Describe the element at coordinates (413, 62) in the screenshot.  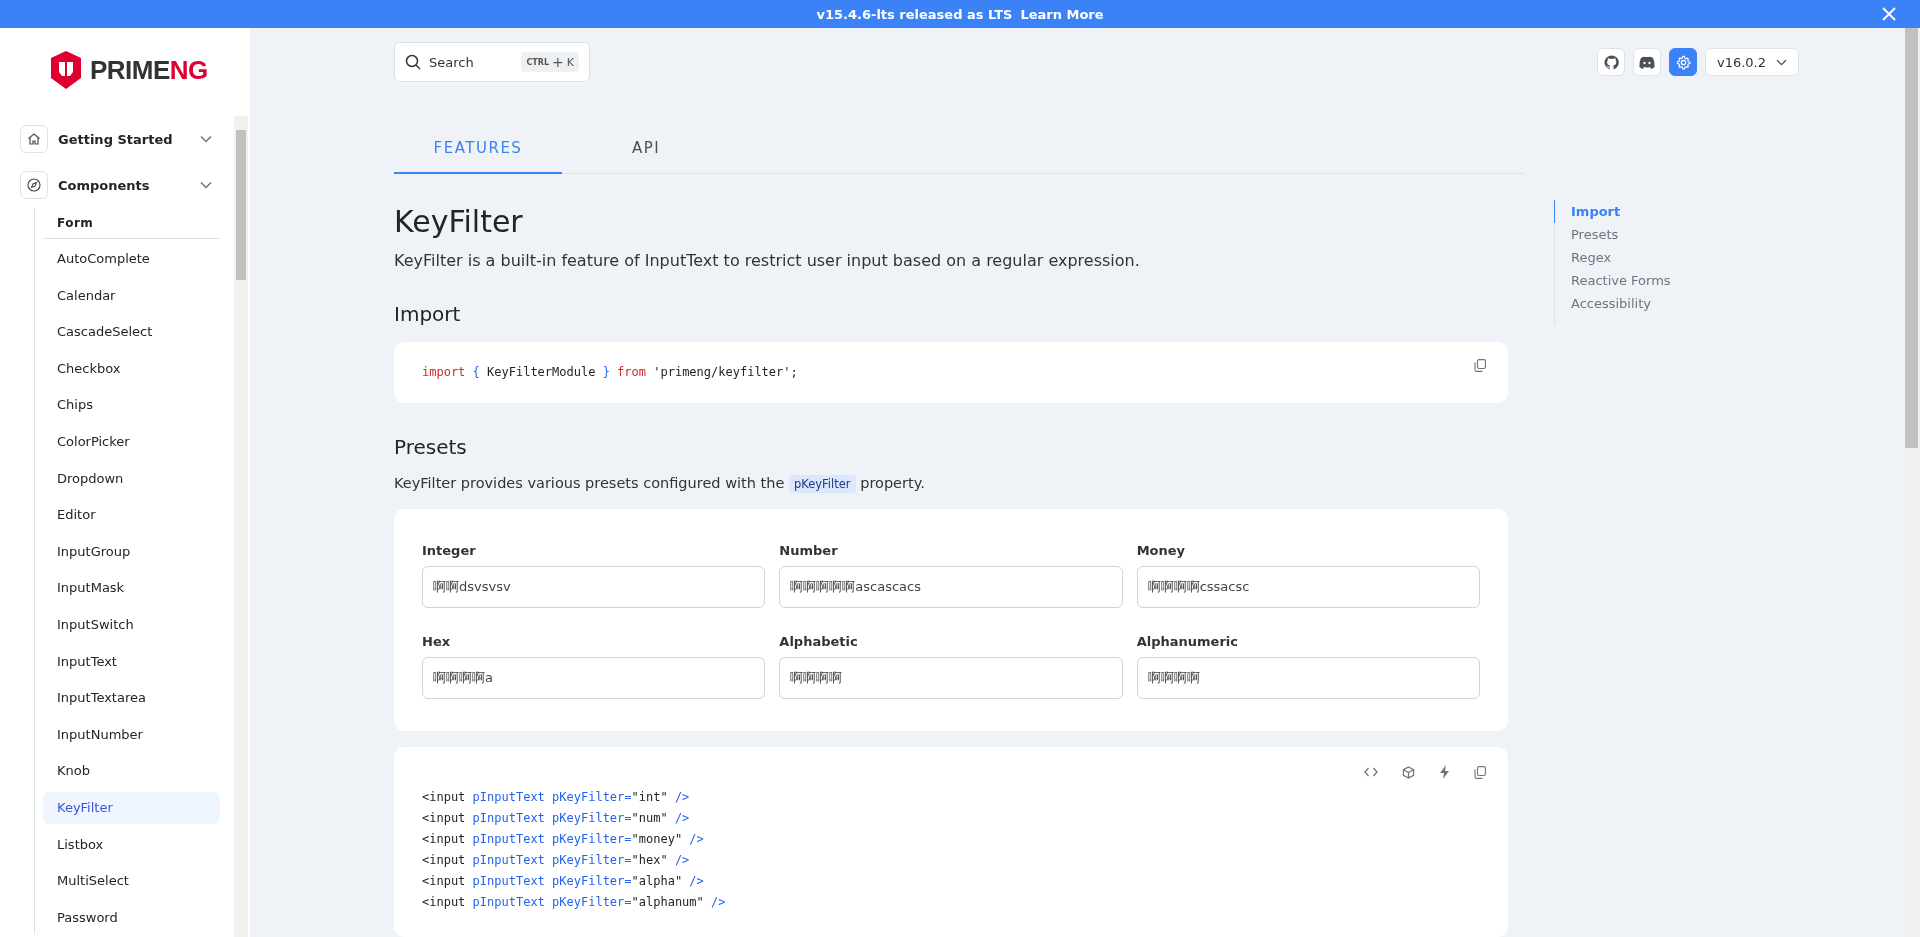
I see `search-icon` at that location.